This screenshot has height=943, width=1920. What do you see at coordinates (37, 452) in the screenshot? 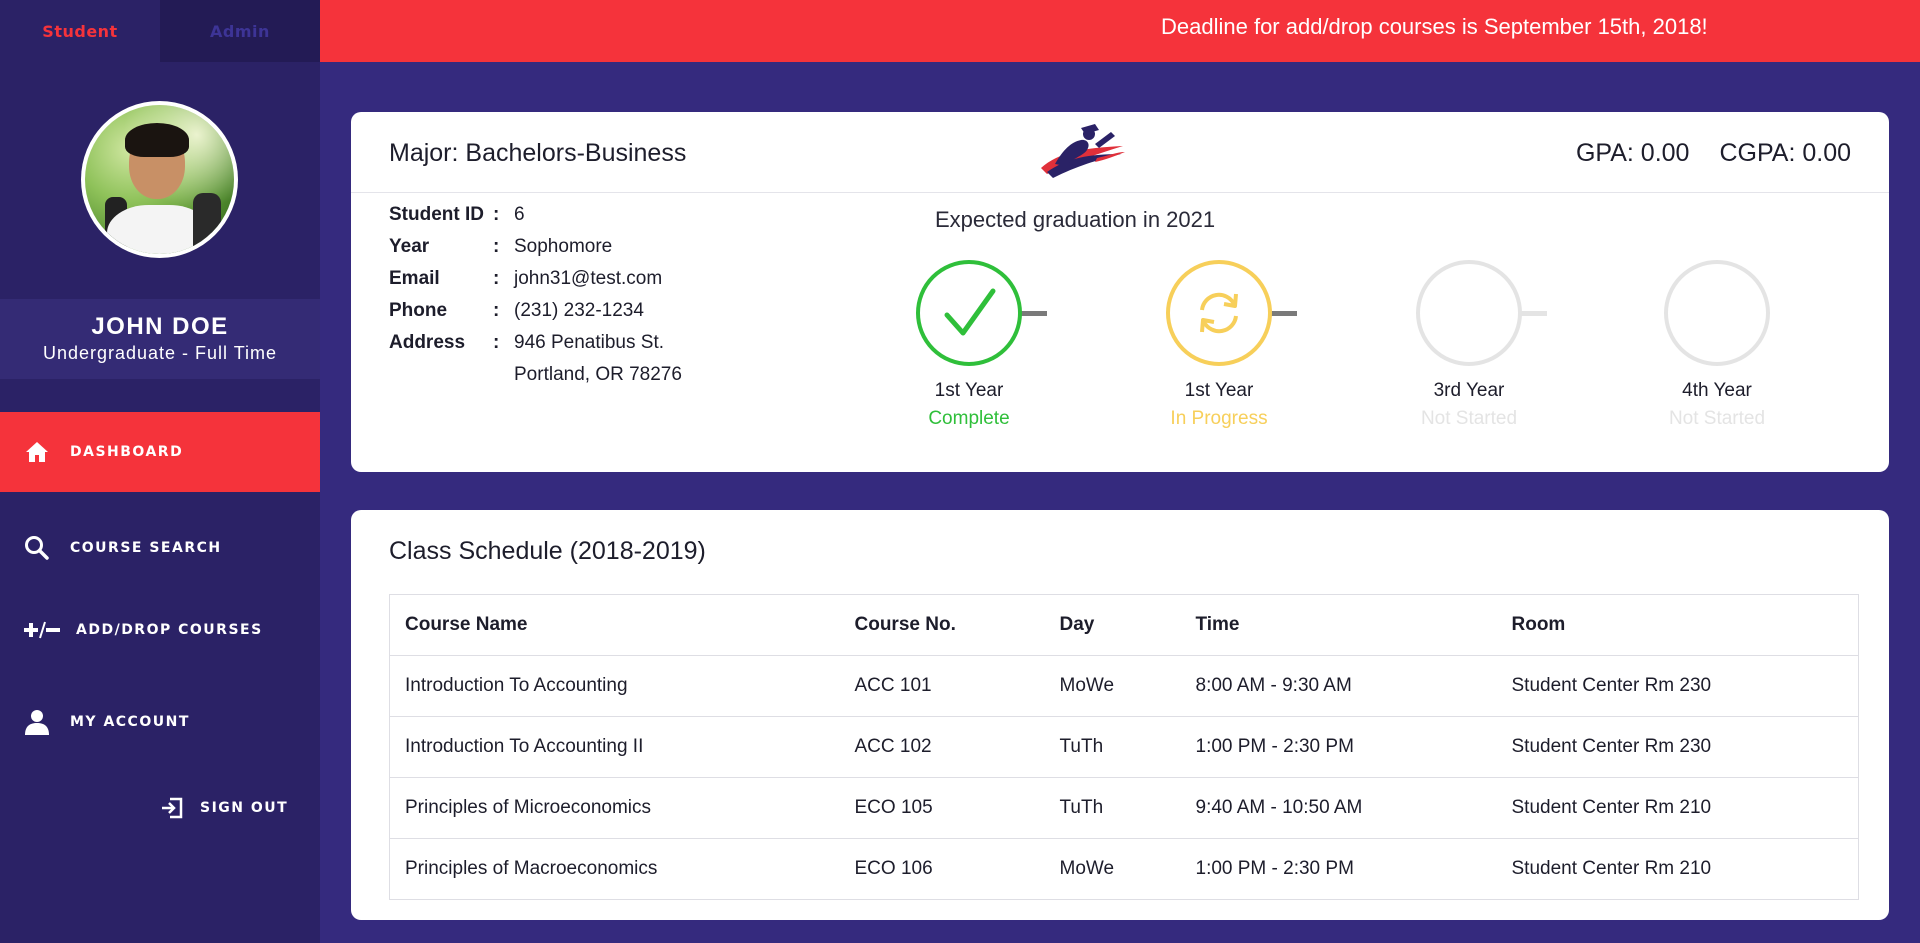
I see `home-icon` at bounding box center [37, 452].